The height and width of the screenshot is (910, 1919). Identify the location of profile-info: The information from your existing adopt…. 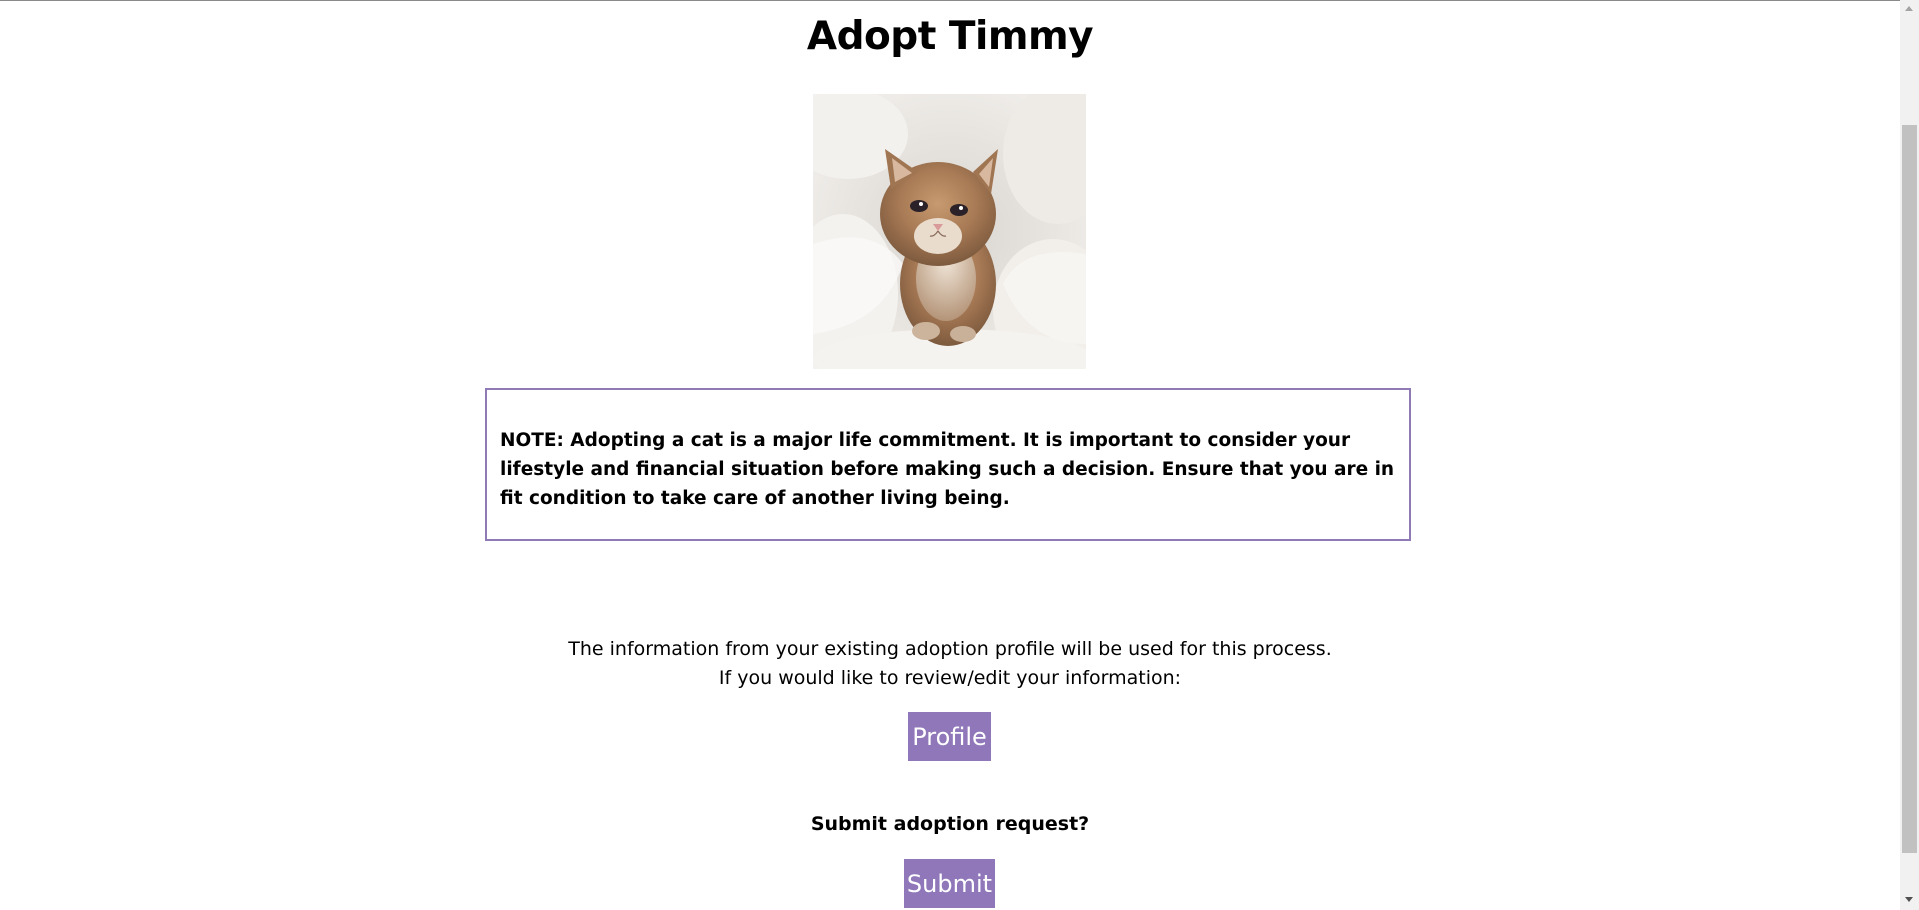
(950, 664).